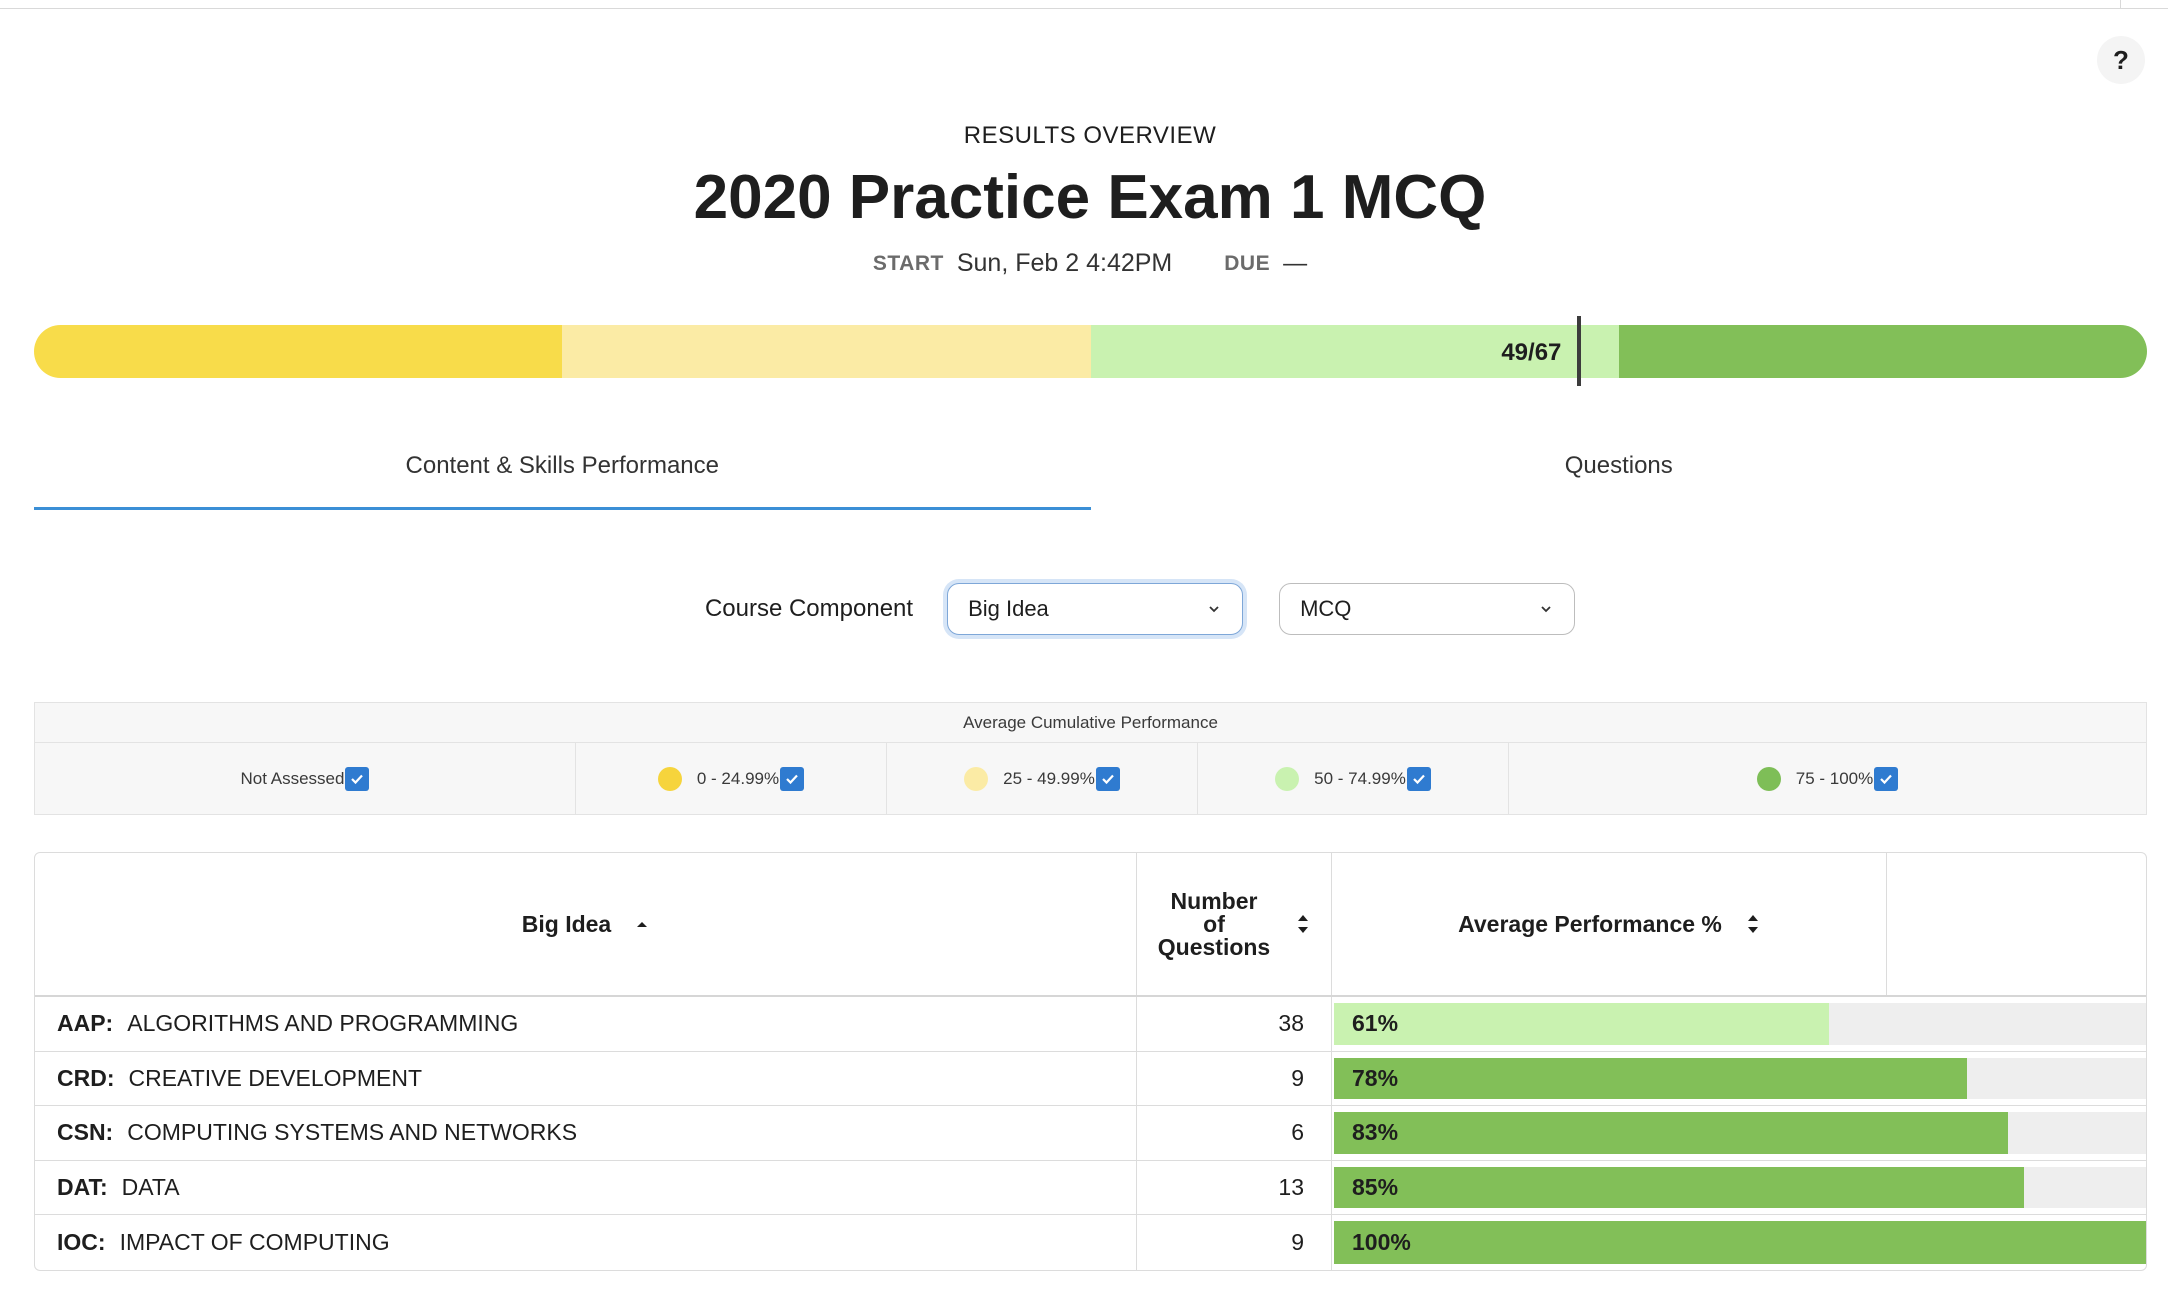  What do you see at coordinates (85, 1023) in the screenshot?
I see `big-idea-code: AAP:` at bounding box center [85, 1023].